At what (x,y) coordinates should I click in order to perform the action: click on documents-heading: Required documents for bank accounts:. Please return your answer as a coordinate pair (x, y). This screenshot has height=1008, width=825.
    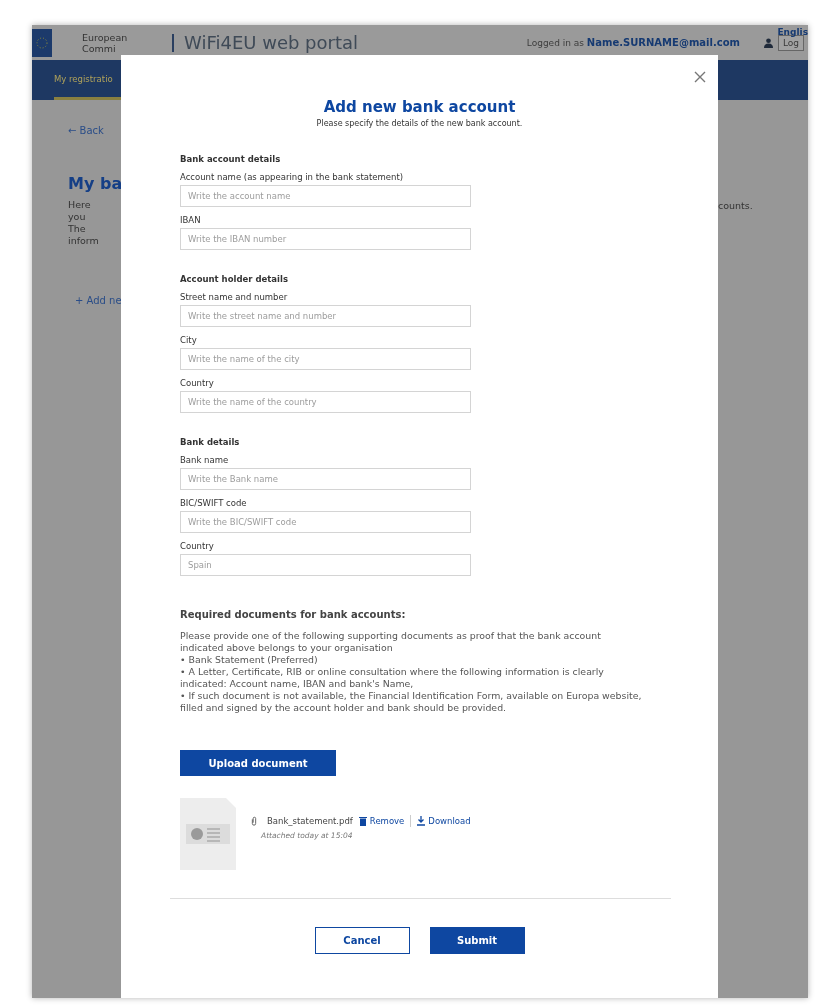
    Looking at the image, I should click on (293, 614).